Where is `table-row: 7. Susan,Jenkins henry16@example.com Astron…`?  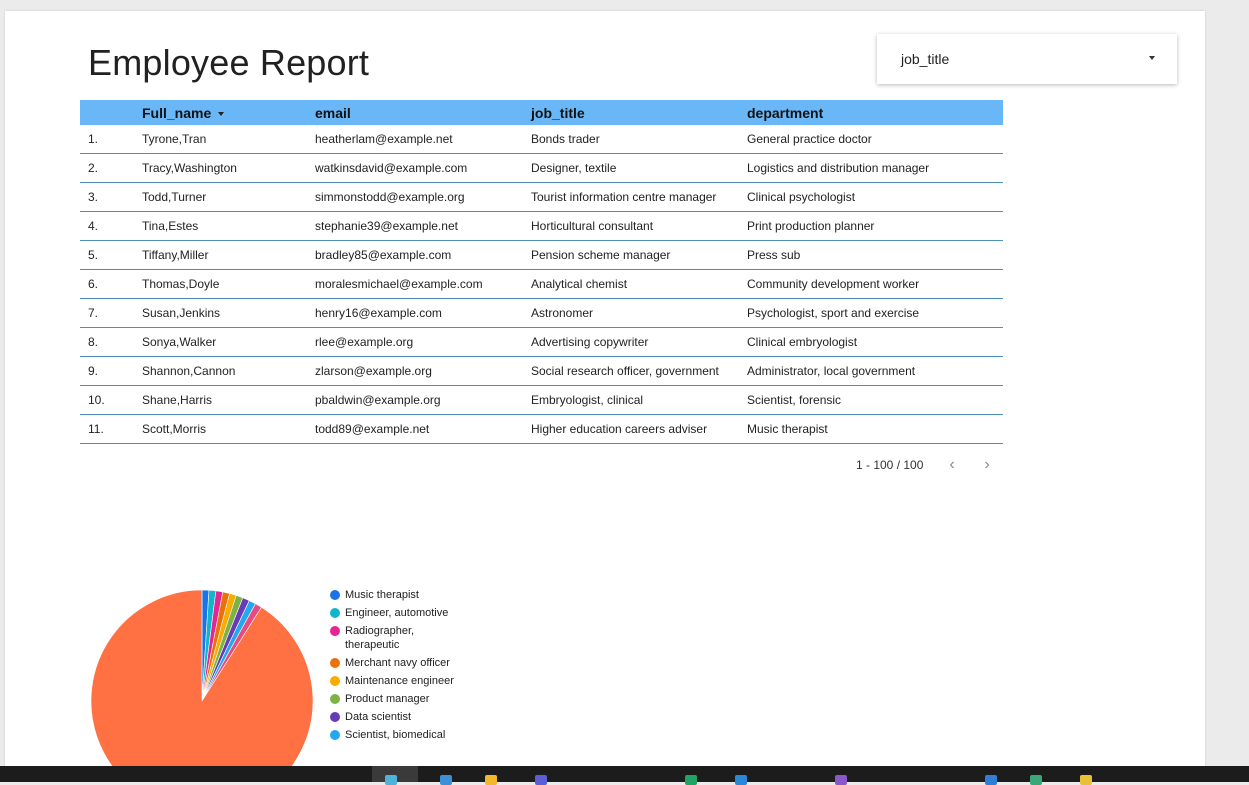
table-row: 7. Susan,Jenkins henry16@example.com Astron… is located at coordinates (541, 313).